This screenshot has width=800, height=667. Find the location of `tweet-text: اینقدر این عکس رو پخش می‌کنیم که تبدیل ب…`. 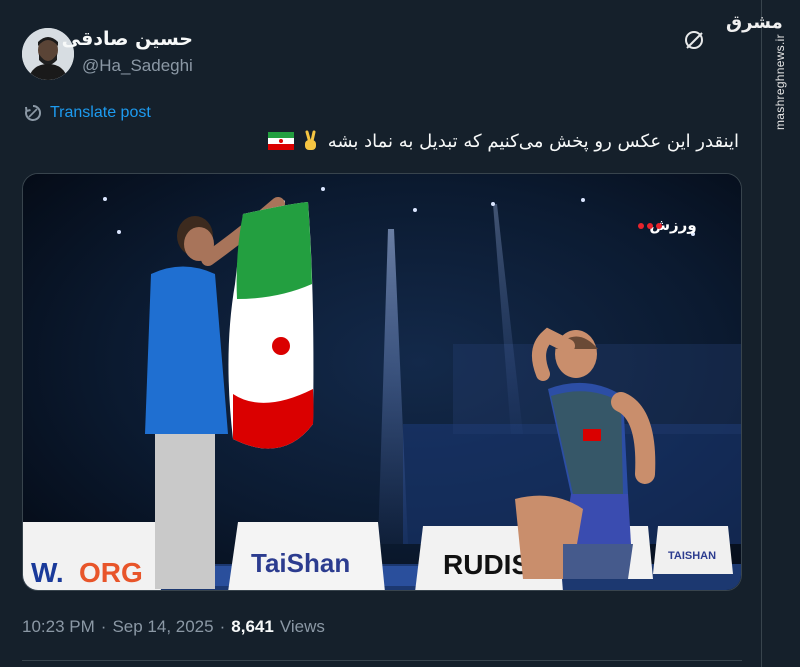

tweet-text: اینقدر این عکس رو پخش می‌کنیم که تبدیل ب… is located at coordinates (503, 141).